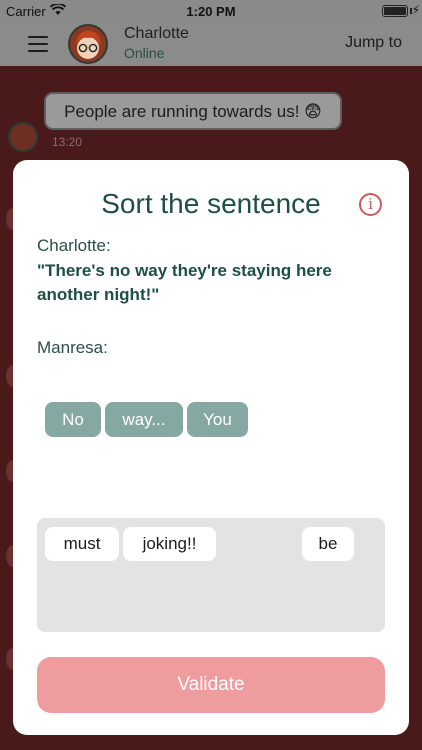 The width and height of the screenshot is (422, 750). I want to click on battery-icon, so click(395, 11).